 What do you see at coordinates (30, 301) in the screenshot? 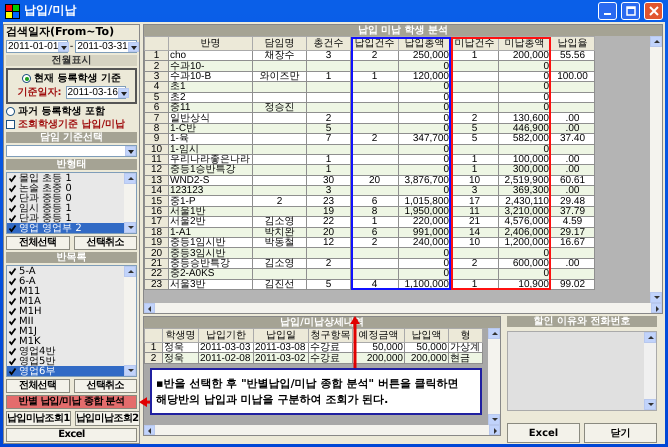
I see `item-label: M1A` at bounding box center [30, 301].